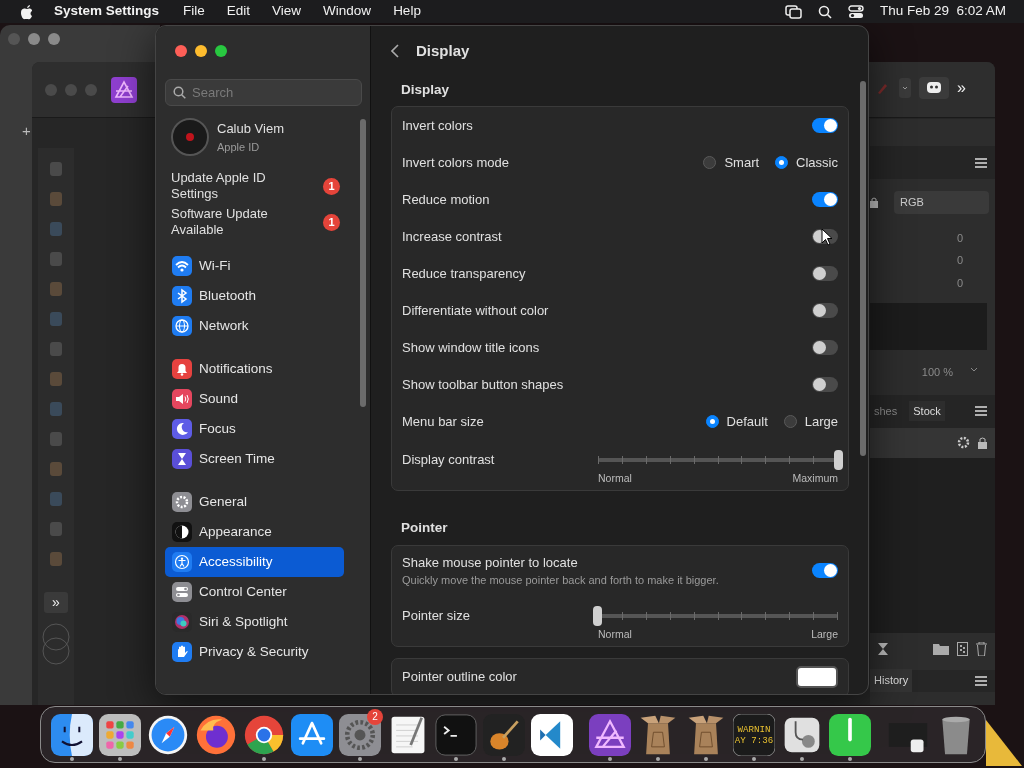 The image size is (1024, 768). Describe the element at coordinates (817, 163) in the screenshot. I see `radio-label: Classic` at that location.